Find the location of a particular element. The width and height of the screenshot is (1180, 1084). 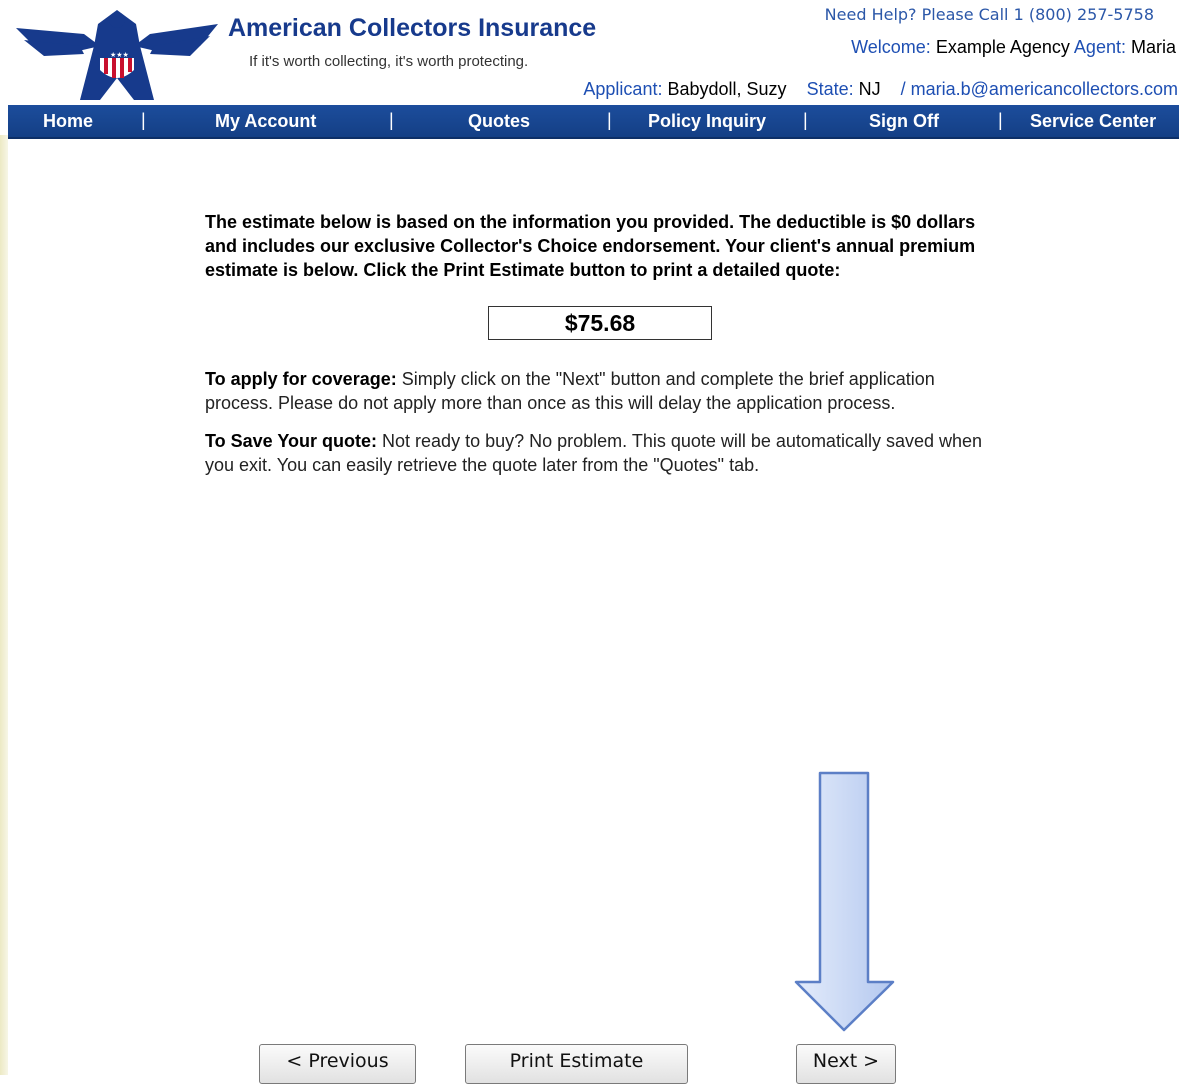

welcome-label: Welcome: is located at coordinates (891, 47).